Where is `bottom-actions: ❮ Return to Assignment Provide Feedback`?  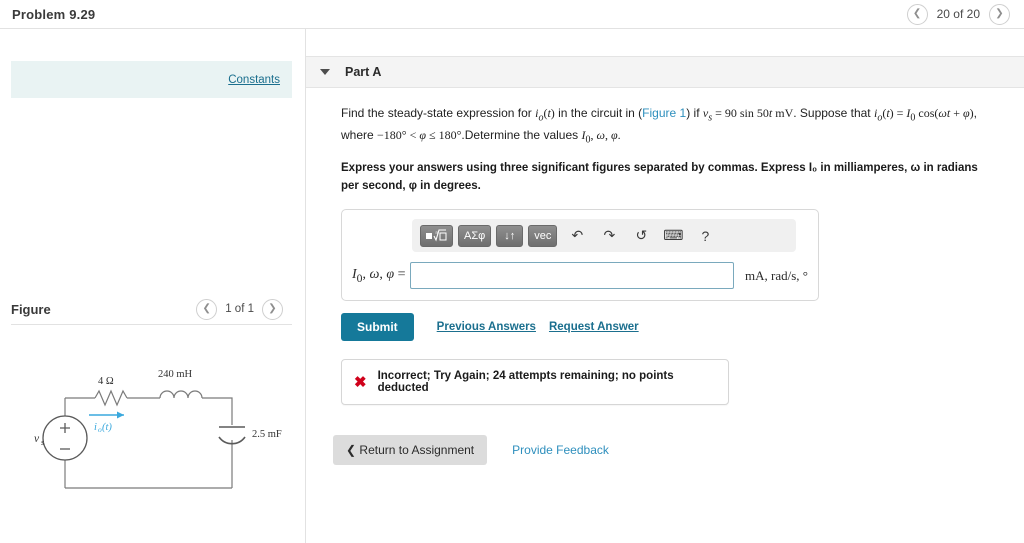
bottom-actions: ❮ Return to Assignment Provide Feedback is located at coordinates (668, 450).